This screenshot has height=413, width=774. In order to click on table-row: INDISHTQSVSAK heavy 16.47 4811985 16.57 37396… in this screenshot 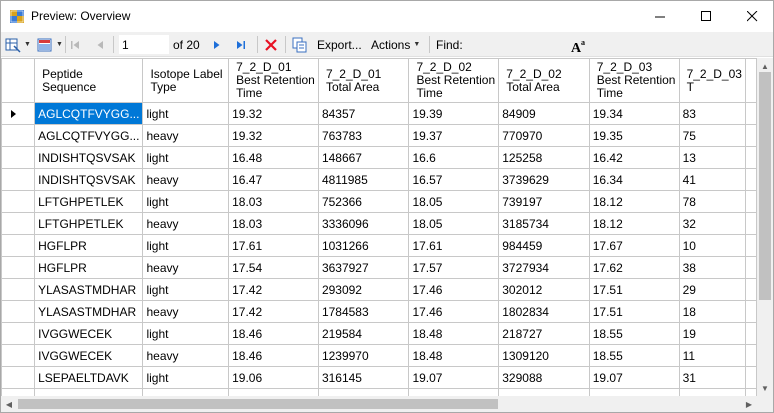, I will do `click(379, 179)`.